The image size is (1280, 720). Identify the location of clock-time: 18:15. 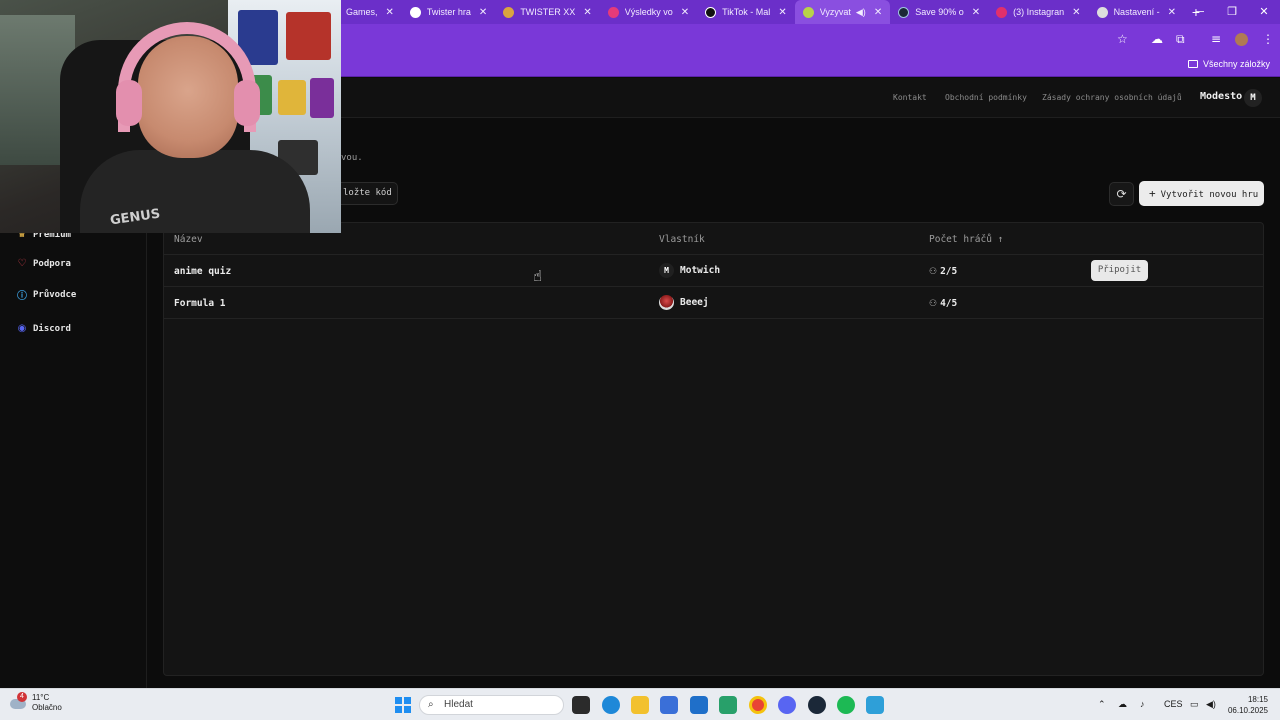
(1257, 699).